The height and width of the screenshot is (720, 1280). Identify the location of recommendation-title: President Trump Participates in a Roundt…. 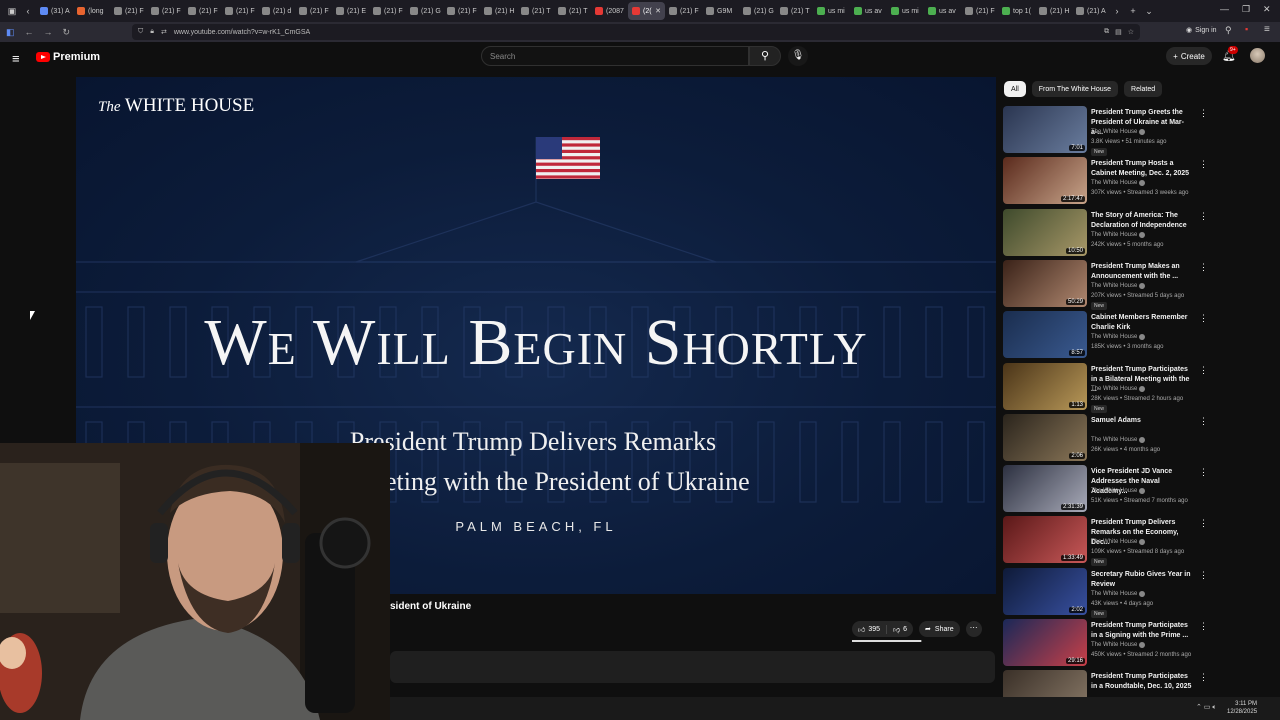
(1143, 682).